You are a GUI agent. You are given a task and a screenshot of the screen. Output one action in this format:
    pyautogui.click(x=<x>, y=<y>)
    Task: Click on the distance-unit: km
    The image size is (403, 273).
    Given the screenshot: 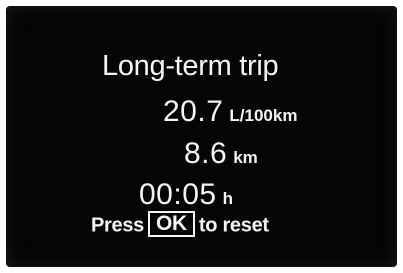 What is the action you would take?
    pyautogui.click(x=245, y=157)
    